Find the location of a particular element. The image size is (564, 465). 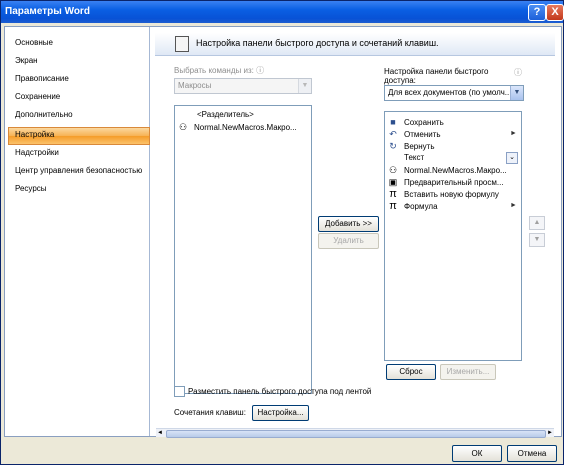

sidebar-item-proofing: Правописание is located at coordinates (80, 79).